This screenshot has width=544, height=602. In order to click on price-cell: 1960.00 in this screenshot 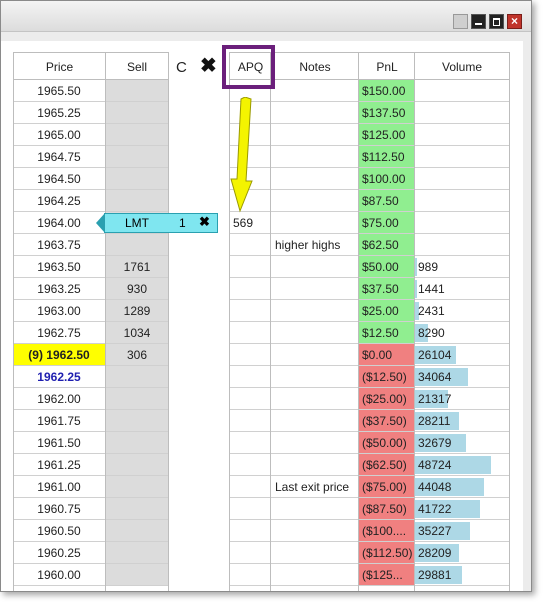, I will do `click(59, 575)`.